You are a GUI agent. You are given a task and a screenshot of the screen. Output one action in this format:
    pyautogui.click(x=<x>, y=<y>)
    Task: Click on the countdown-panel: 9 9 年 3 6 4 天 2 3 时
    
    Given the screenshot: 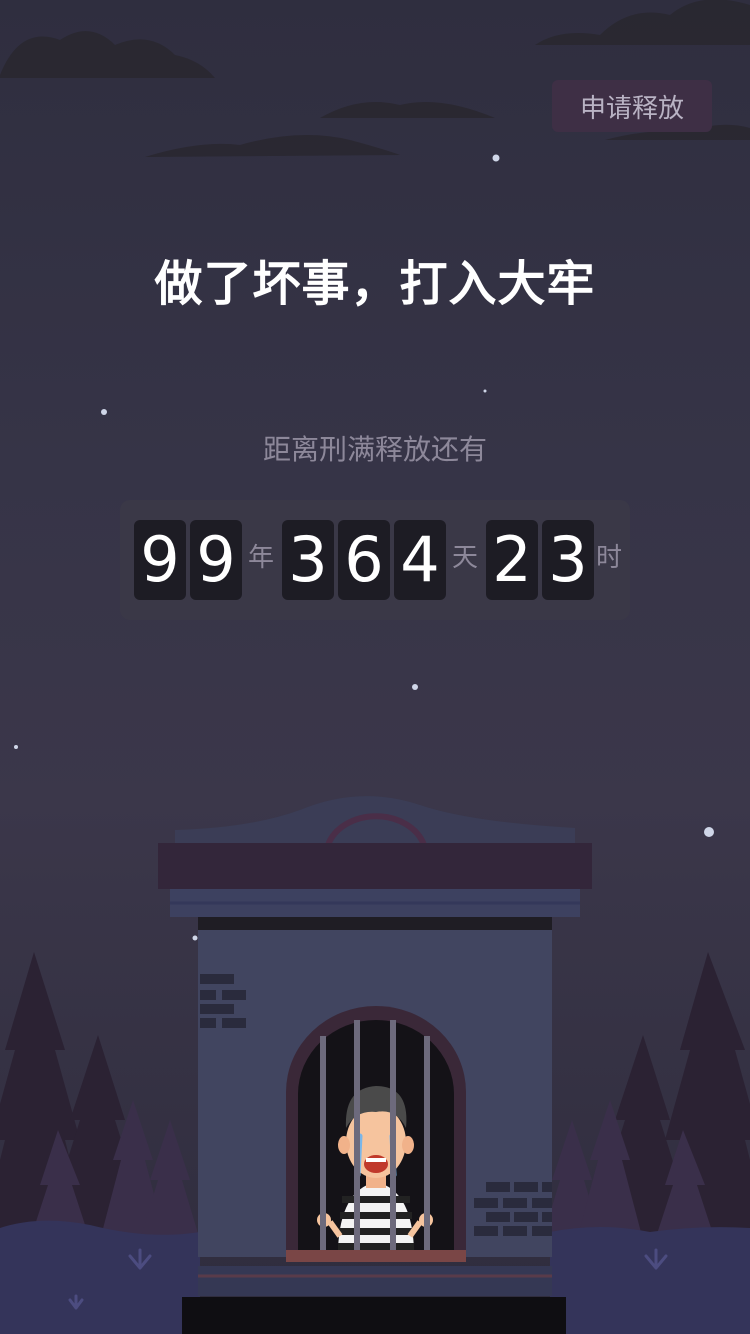 What is the action you would take?
    pyautogui.click(x=375, y=560)
    